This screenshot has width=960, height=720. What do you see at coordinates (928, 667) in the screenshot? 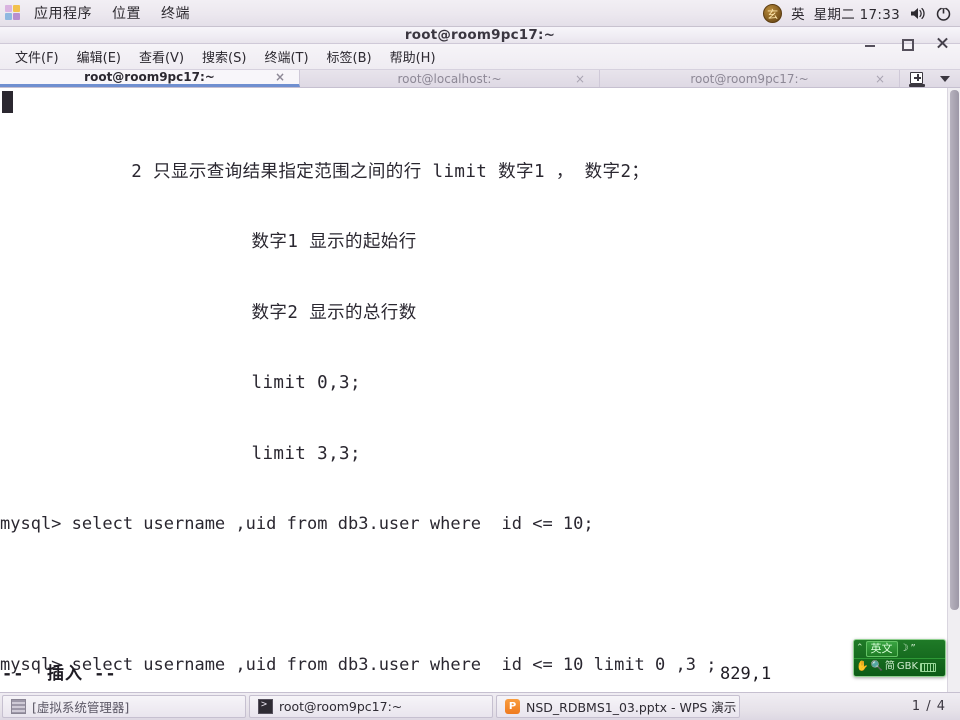
I see `keyboard-icon` at bounding box center [928, 667].